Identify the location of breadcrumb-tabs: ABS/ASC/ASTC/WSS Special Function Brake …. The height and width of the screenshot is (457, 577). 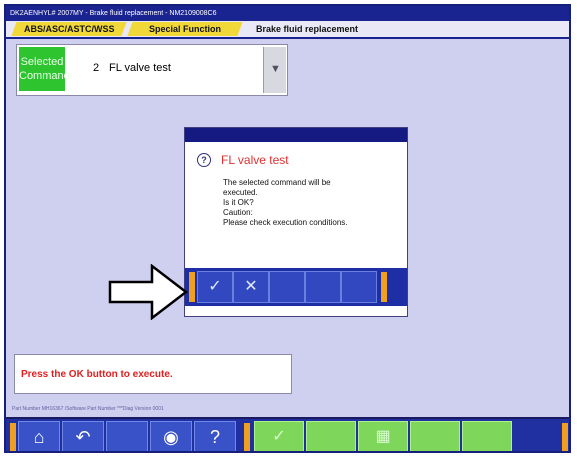
(287, 30).